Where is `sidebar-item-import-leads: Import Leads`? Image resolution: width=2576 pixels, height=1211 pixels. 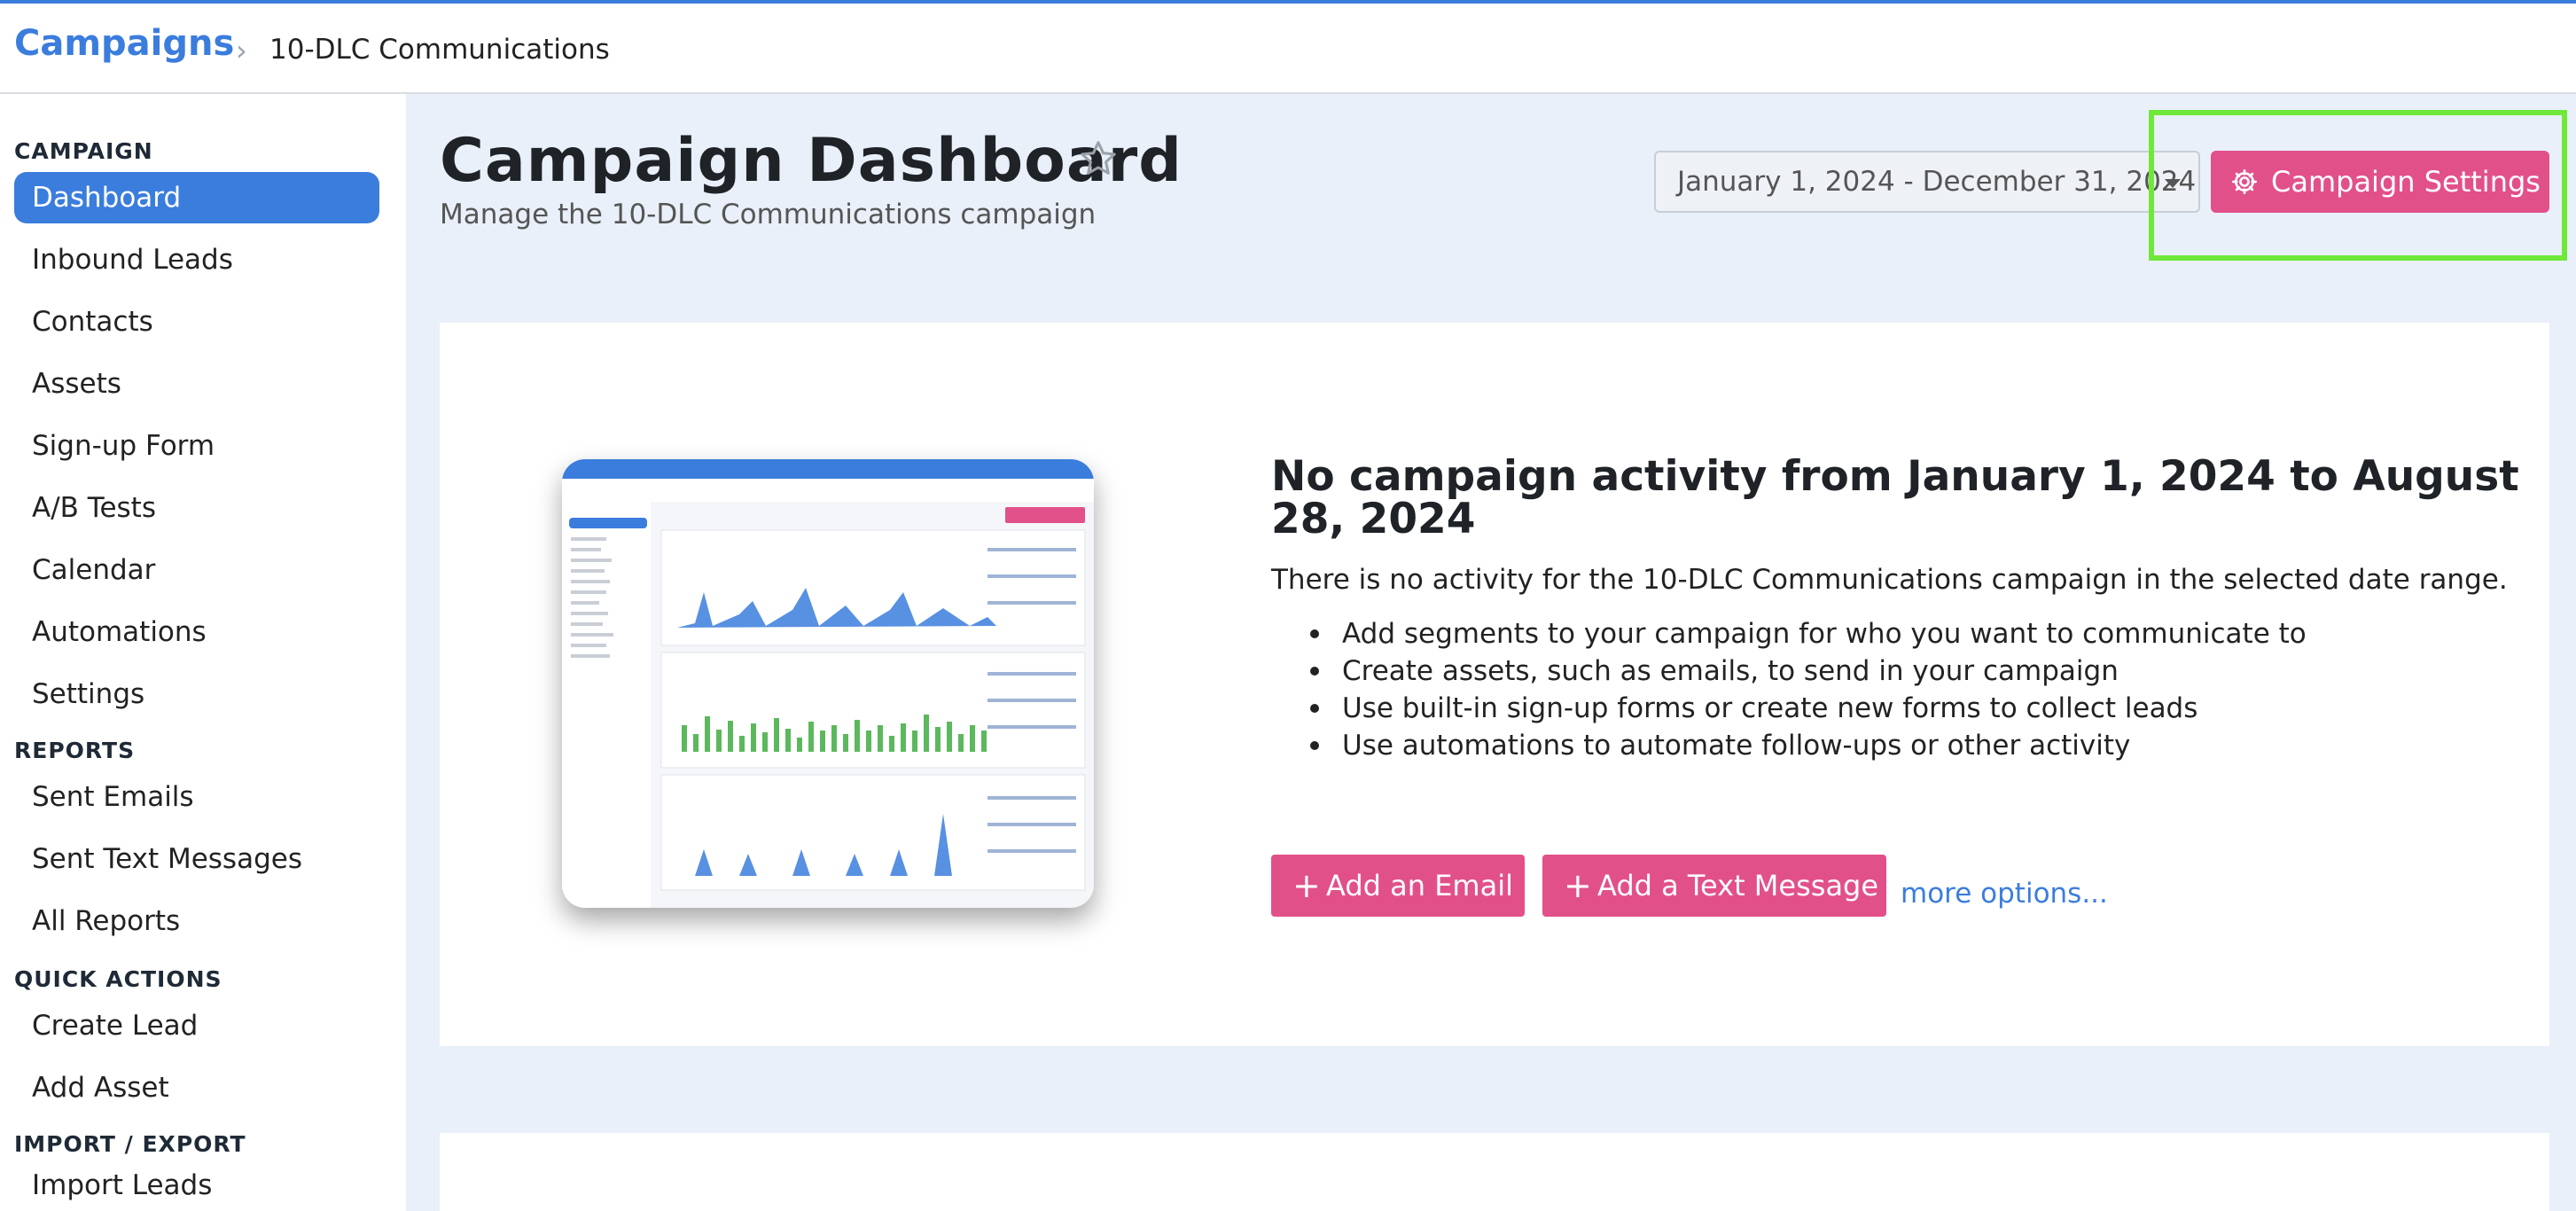
sidebar-item-import-leads: Import Leads is located at coordinates (196, 1185).